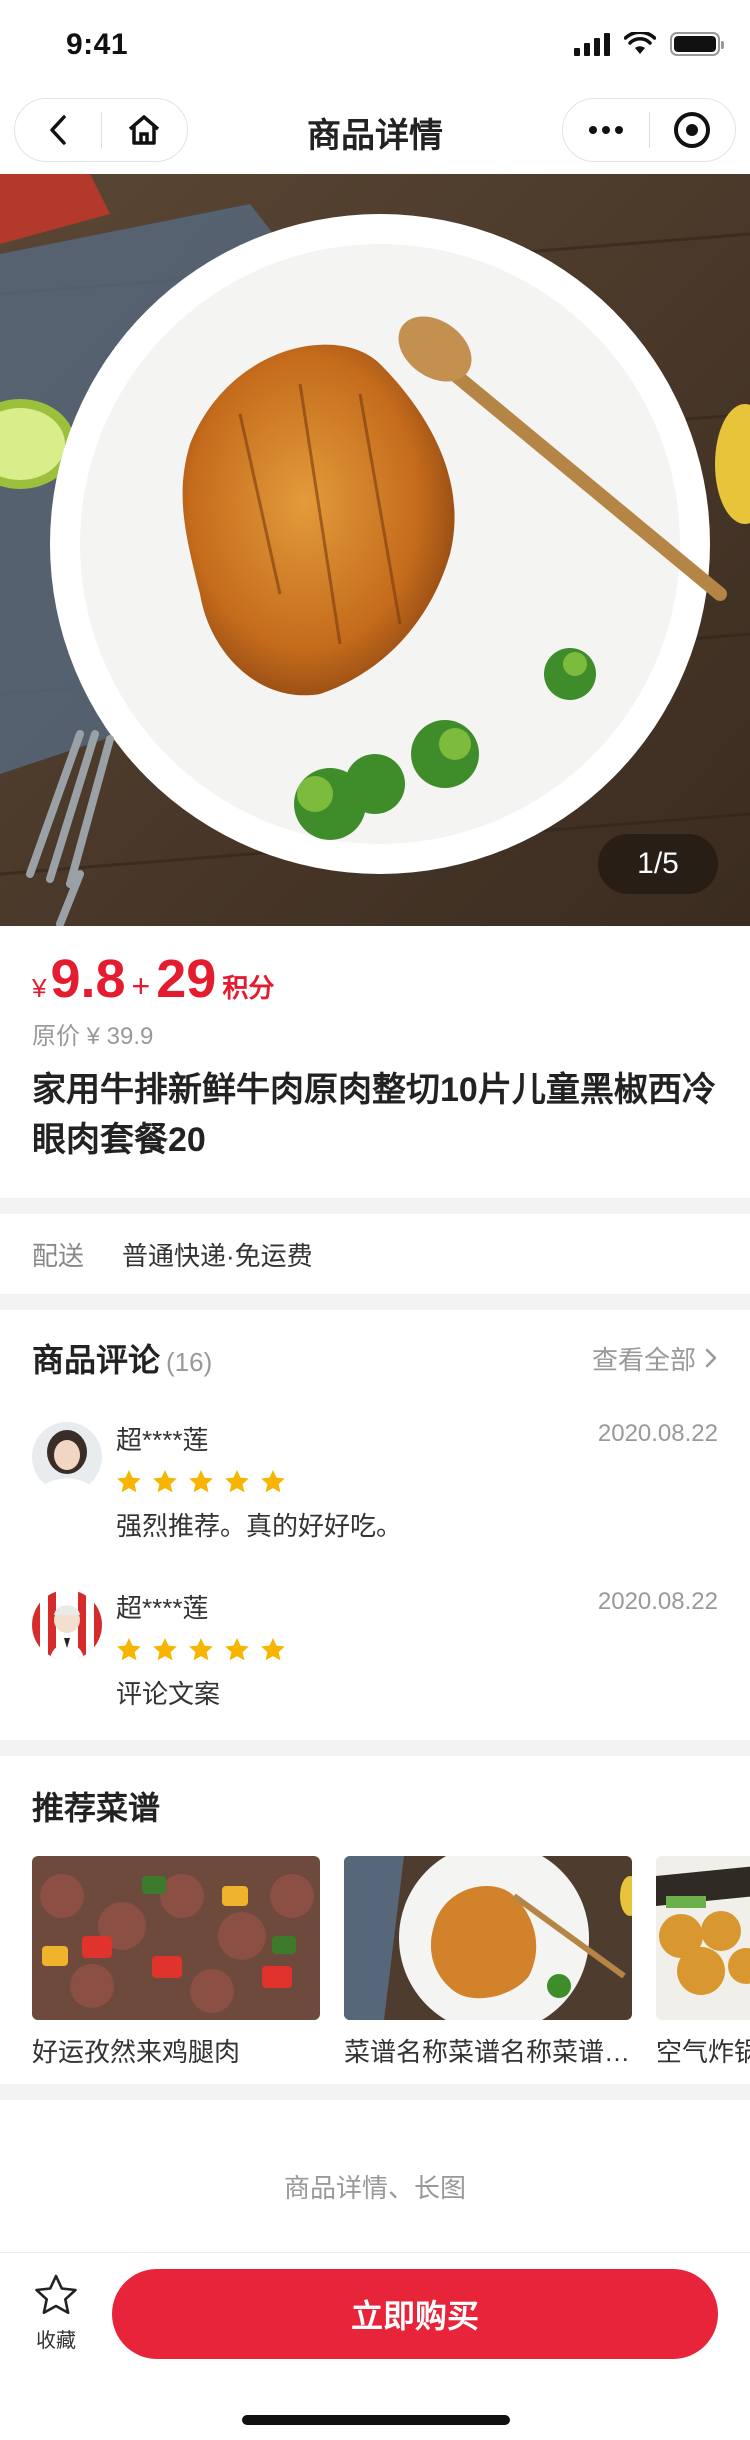 The height and width of the screenshot is (2440, 750). I want to click on view-all-label: 查看全部, so click(643, 1359).